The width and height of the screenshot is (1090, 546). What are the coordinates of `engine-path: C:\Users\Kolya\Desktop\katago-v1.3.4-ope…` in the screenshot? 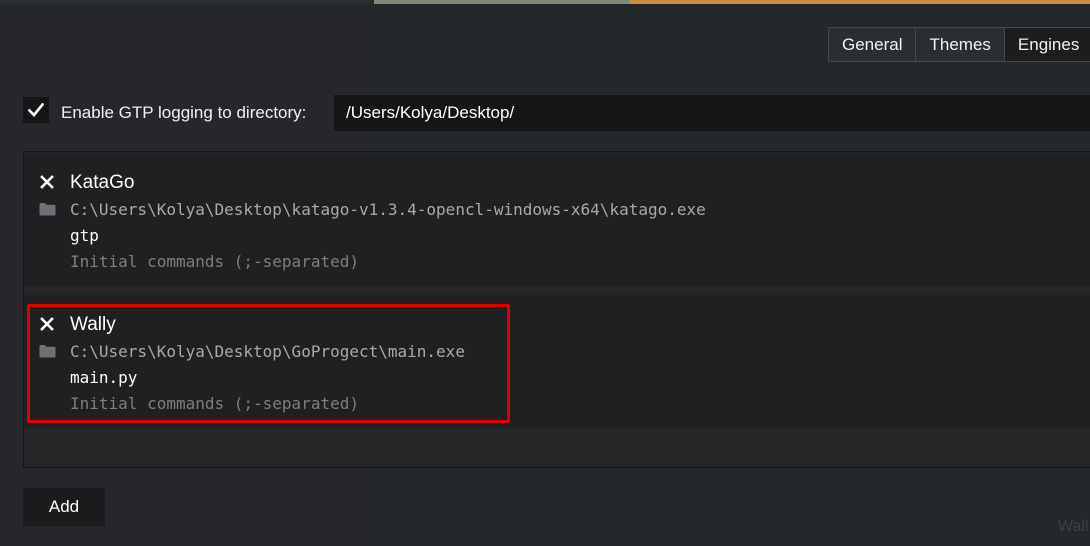 It's located at (388, 209).